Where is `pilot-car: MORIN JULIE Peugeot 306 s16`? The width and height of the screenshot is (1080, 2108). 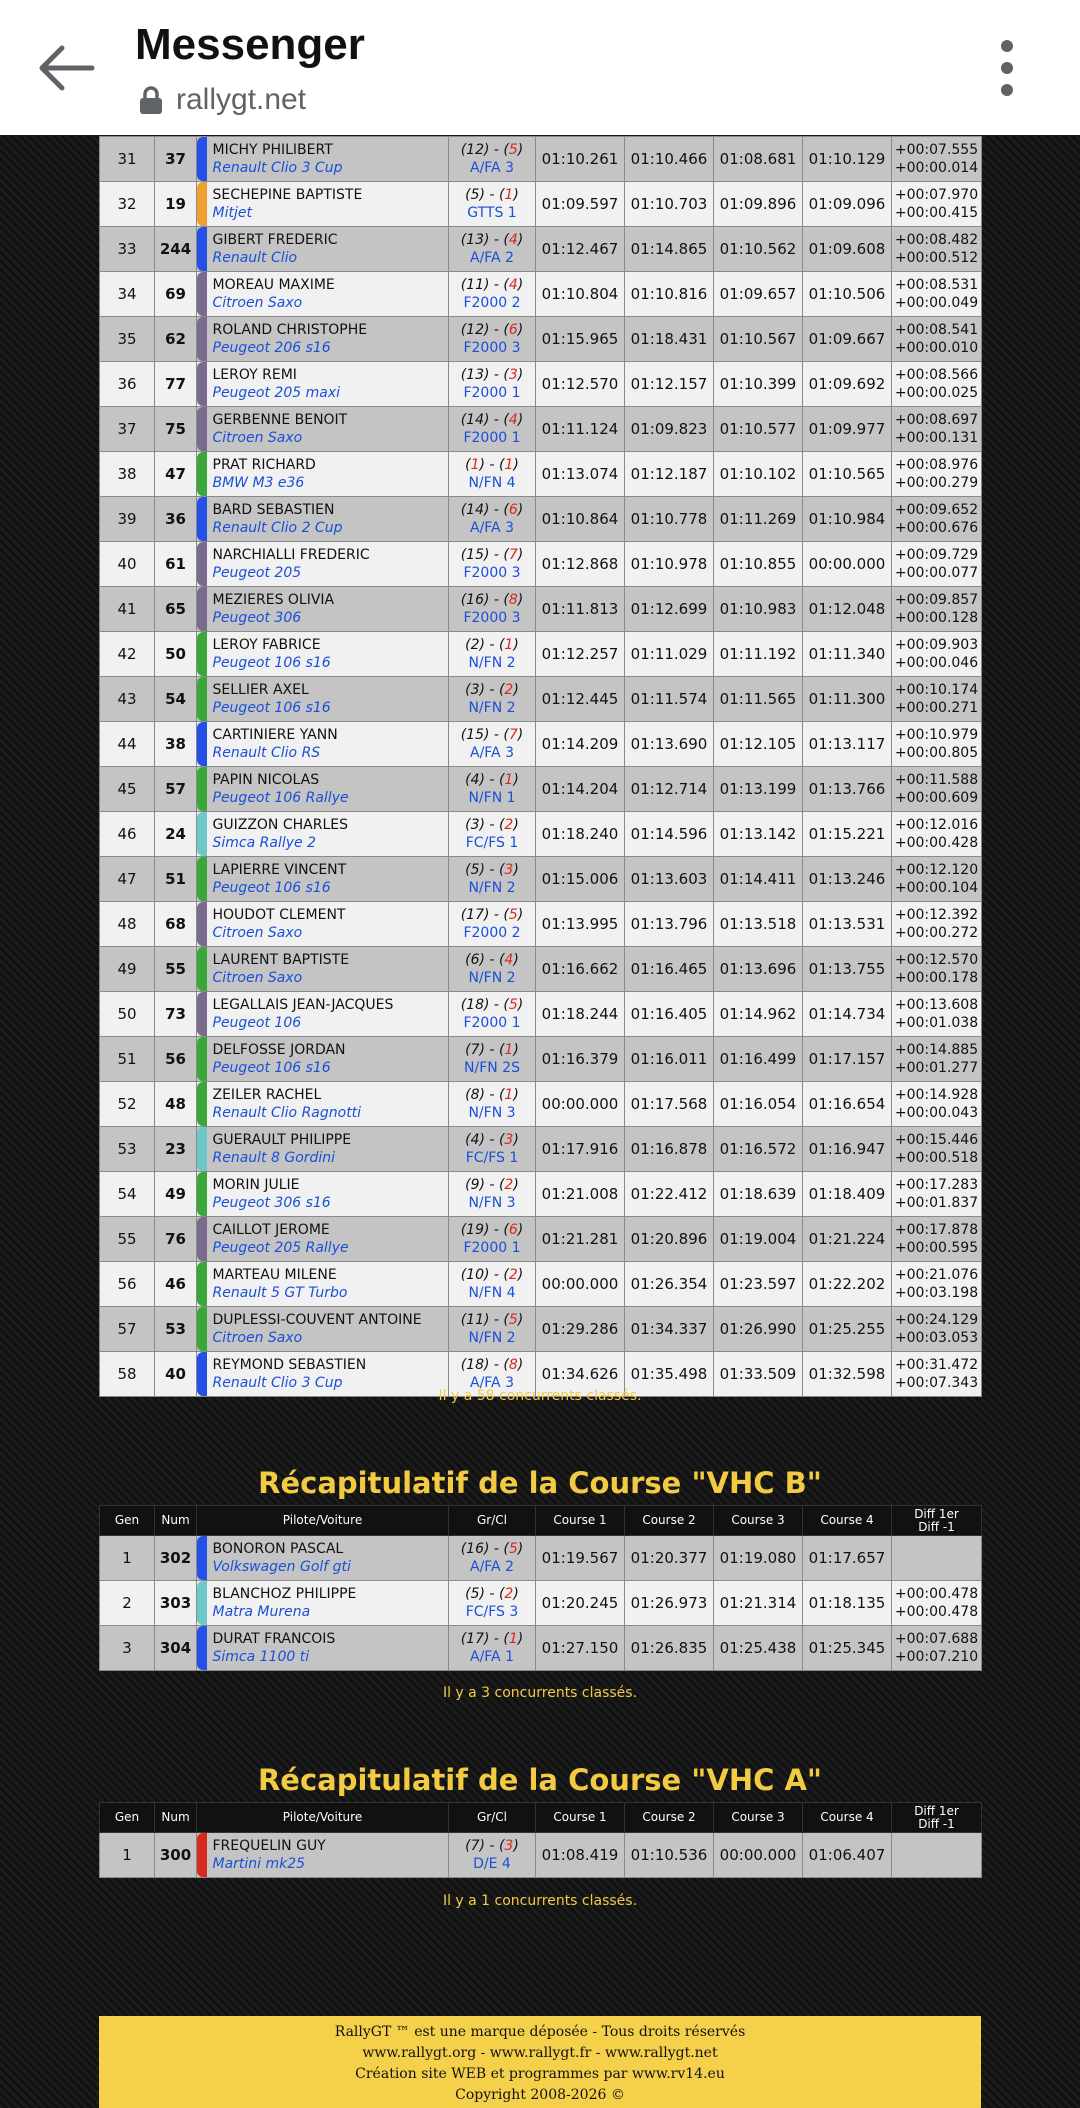
pilot-car: MORIN JULIE Peugeot 306 s16 is located at coordinates (328, 1194).